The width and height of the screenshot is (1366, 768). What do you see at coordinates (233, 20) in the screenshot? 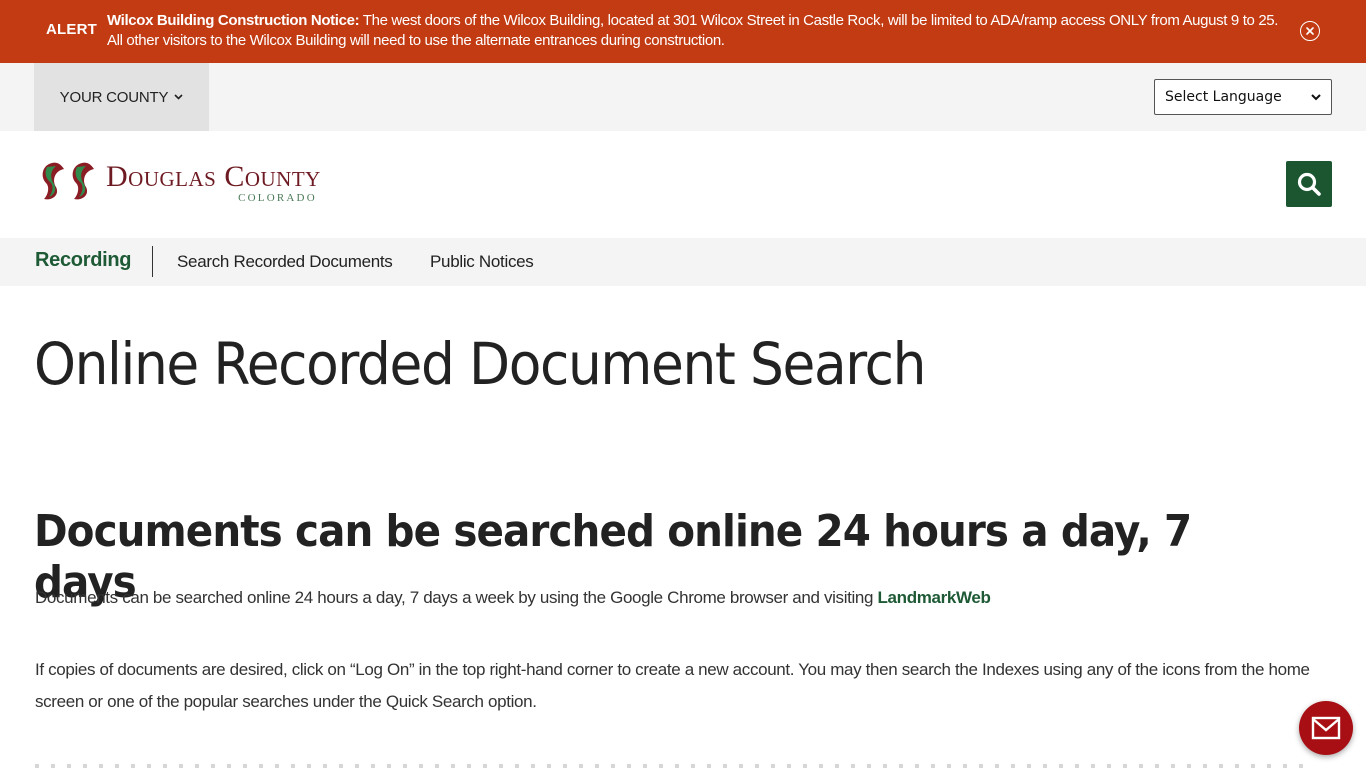
I see `alert-title: Wilcox Building Construction Notice:` at bounding box center [233, 20].